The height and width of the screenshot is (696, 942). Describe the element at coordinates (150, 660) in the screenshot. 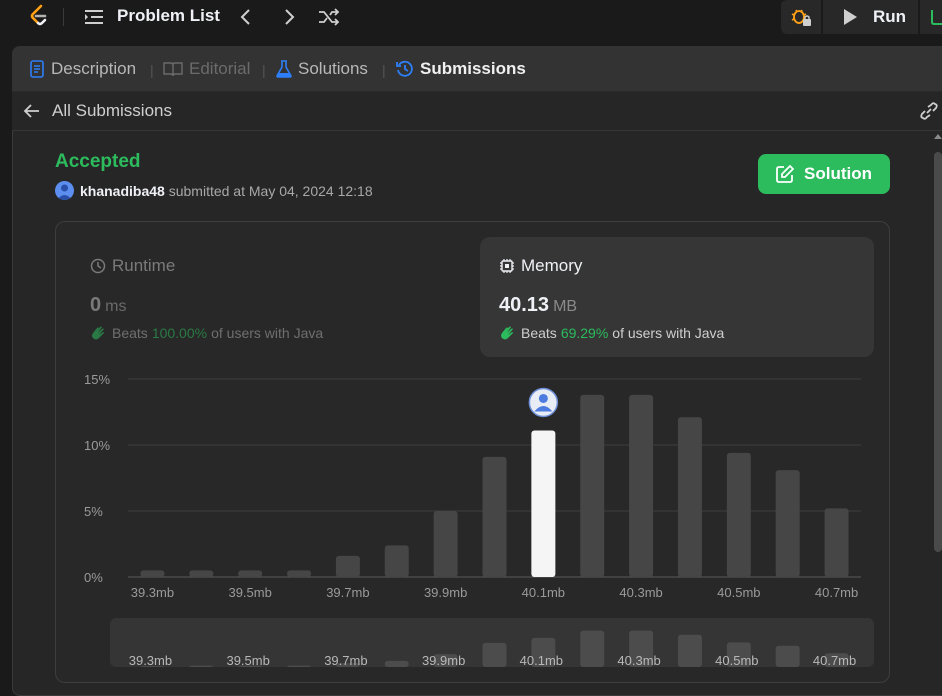

I see `overview-x-tick-label: 39.3mb` at that location.